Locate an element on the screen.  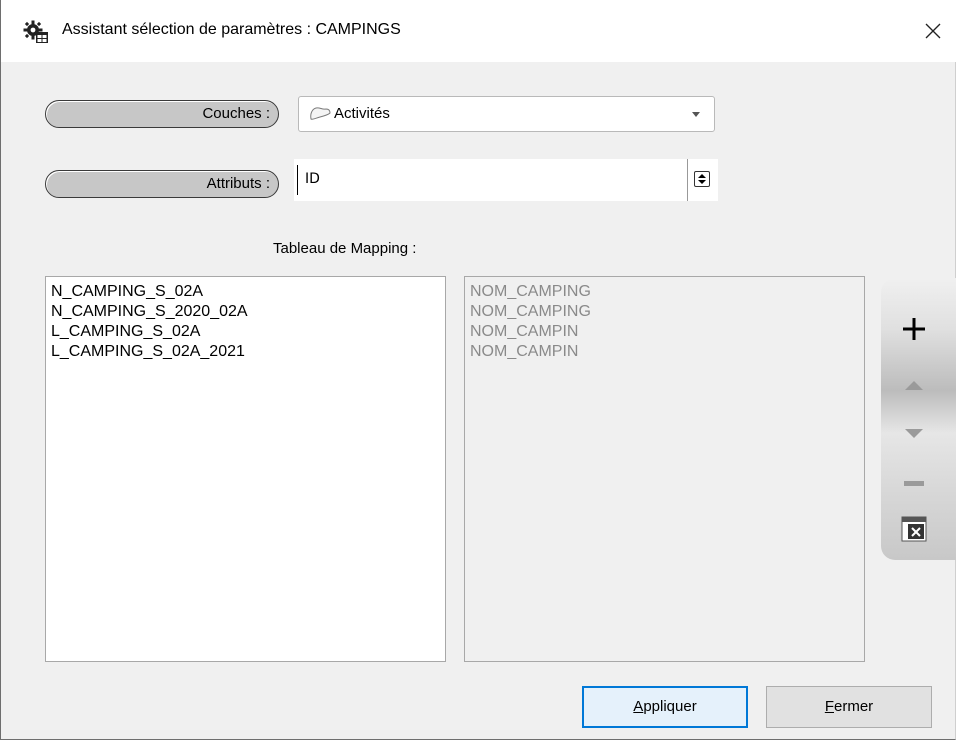
list-item: N_CAMPING_S_2020_02A is located at coordinates (248, 312).